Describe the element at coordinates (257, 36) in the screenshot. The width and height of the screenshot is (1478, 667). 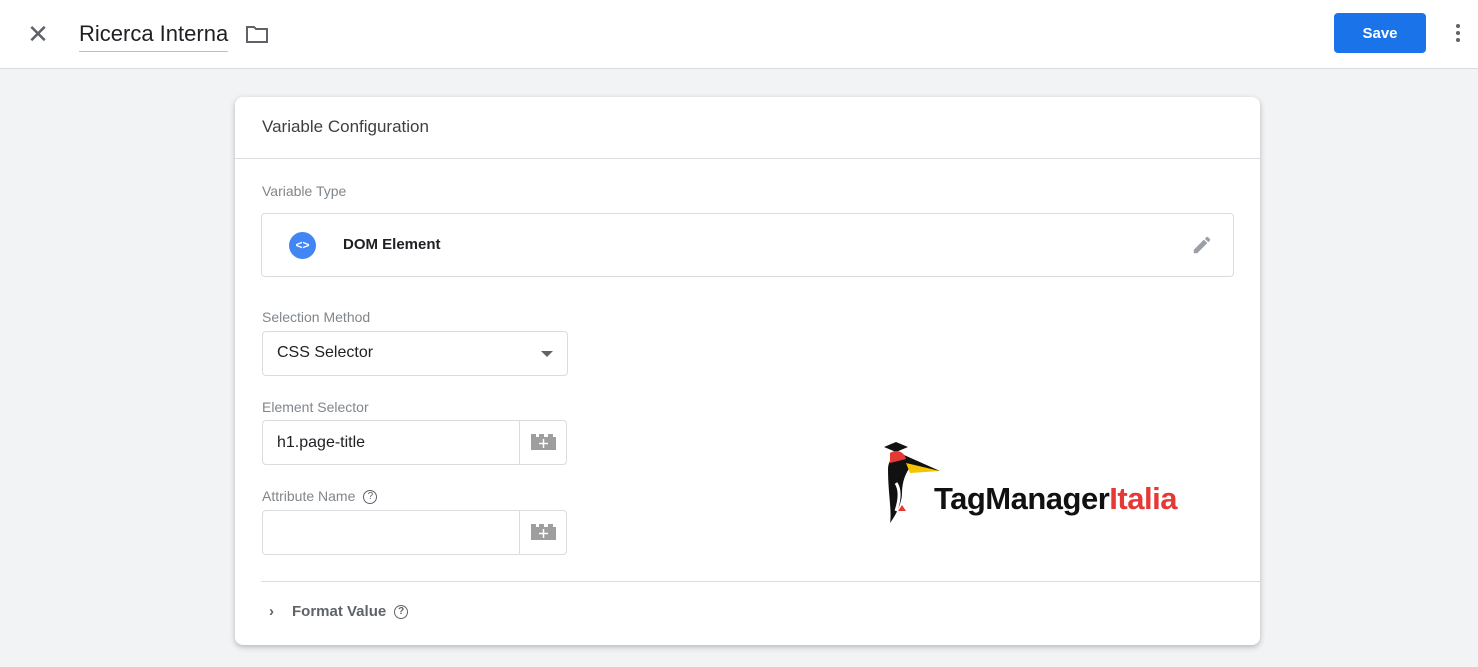
I see `folder-icon` at that location.